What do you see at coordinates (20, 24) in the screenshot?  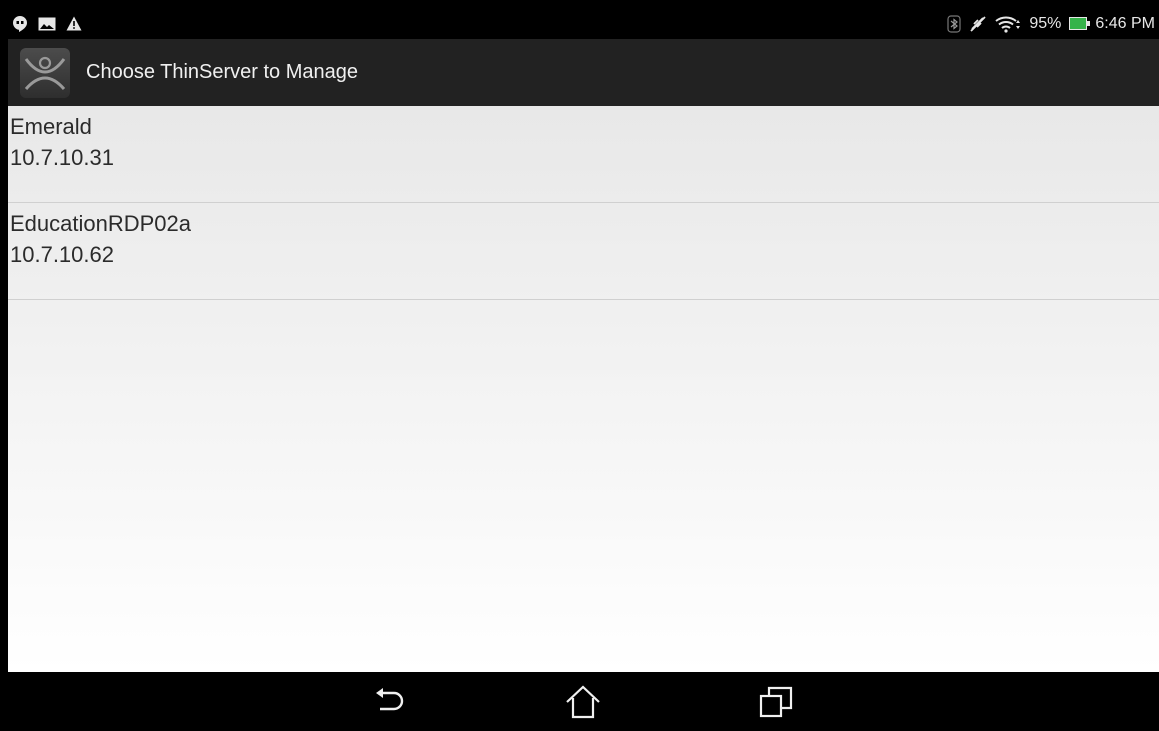 I see `hangouts-icon` at bounding box center [20, 24].